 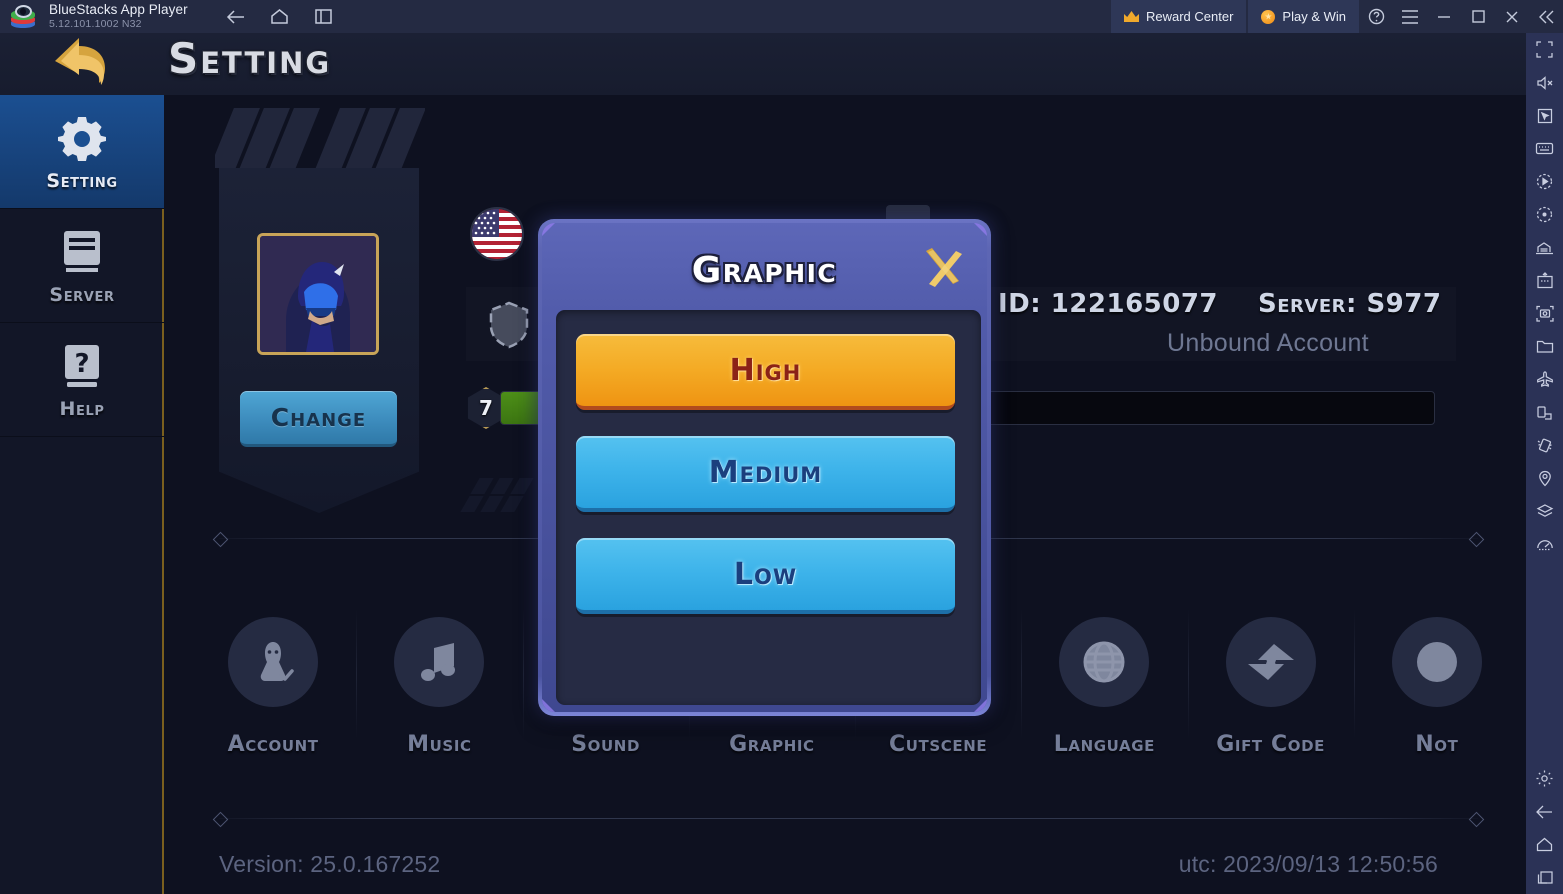 What do you see at coordinates (118, 10) in the screenshot?
I see `app-name: BlueStacks App Player` at bounding box center [118, 10].